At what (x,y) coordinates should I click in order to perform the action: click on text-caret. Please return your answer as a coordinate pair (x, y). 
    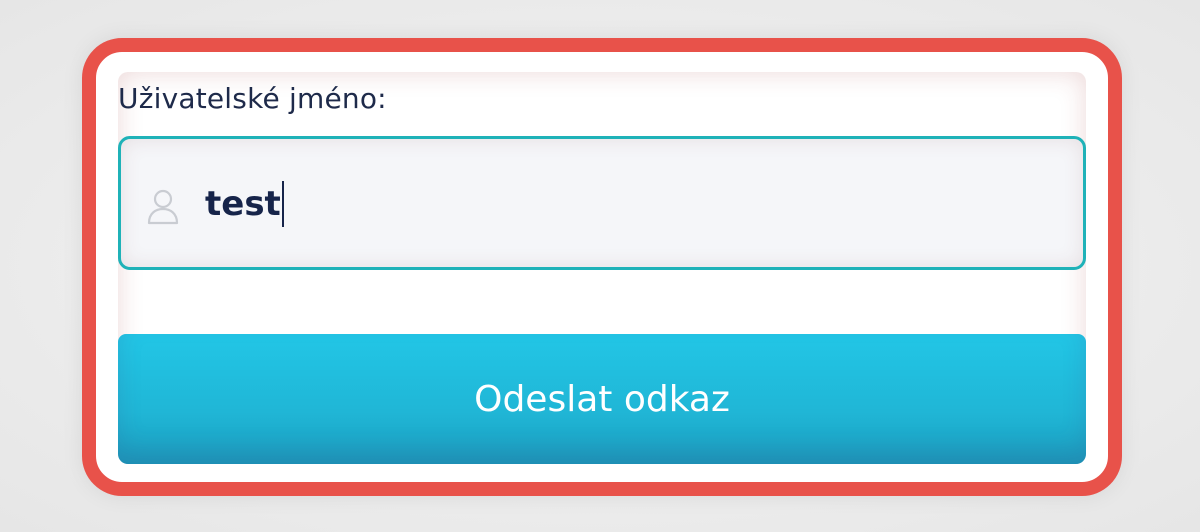
    Looking at the image, I should click on (282, 203).